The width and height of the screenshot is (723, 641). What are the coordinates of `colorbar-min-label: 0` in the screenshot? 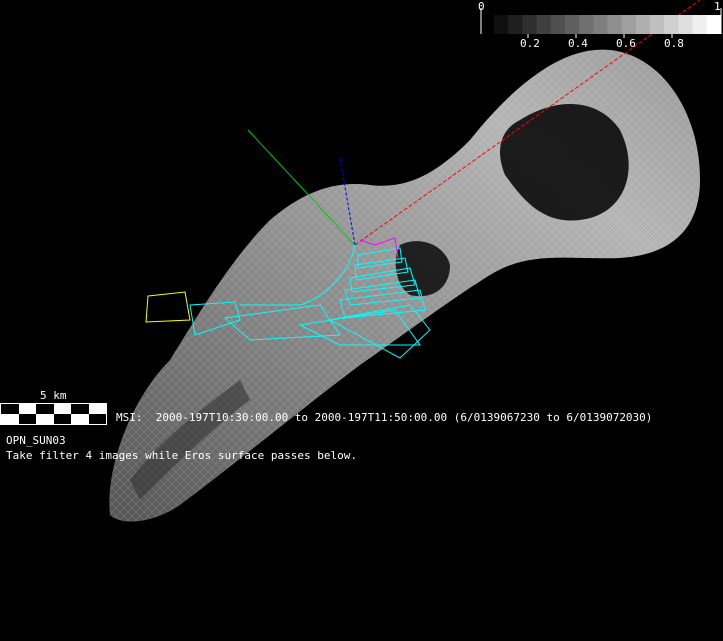 It's located at (481, 6).